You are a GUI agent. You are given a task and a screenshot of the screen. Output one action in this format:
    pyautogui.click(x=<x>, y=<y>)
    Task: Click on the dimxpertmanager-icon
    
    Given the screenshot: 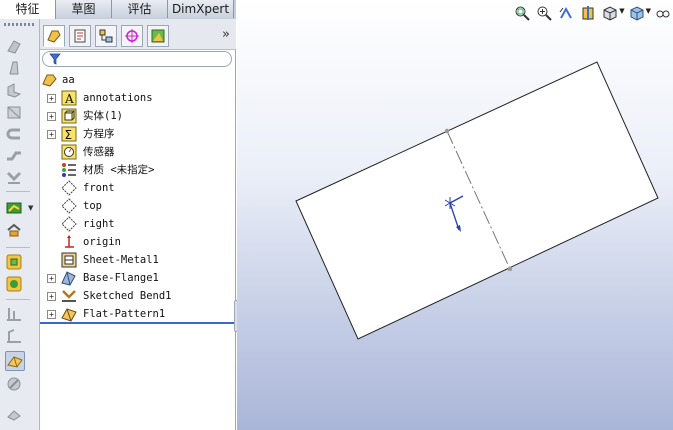 What is the action you would take?
    pyautogui.click(x=132, y=36)
    